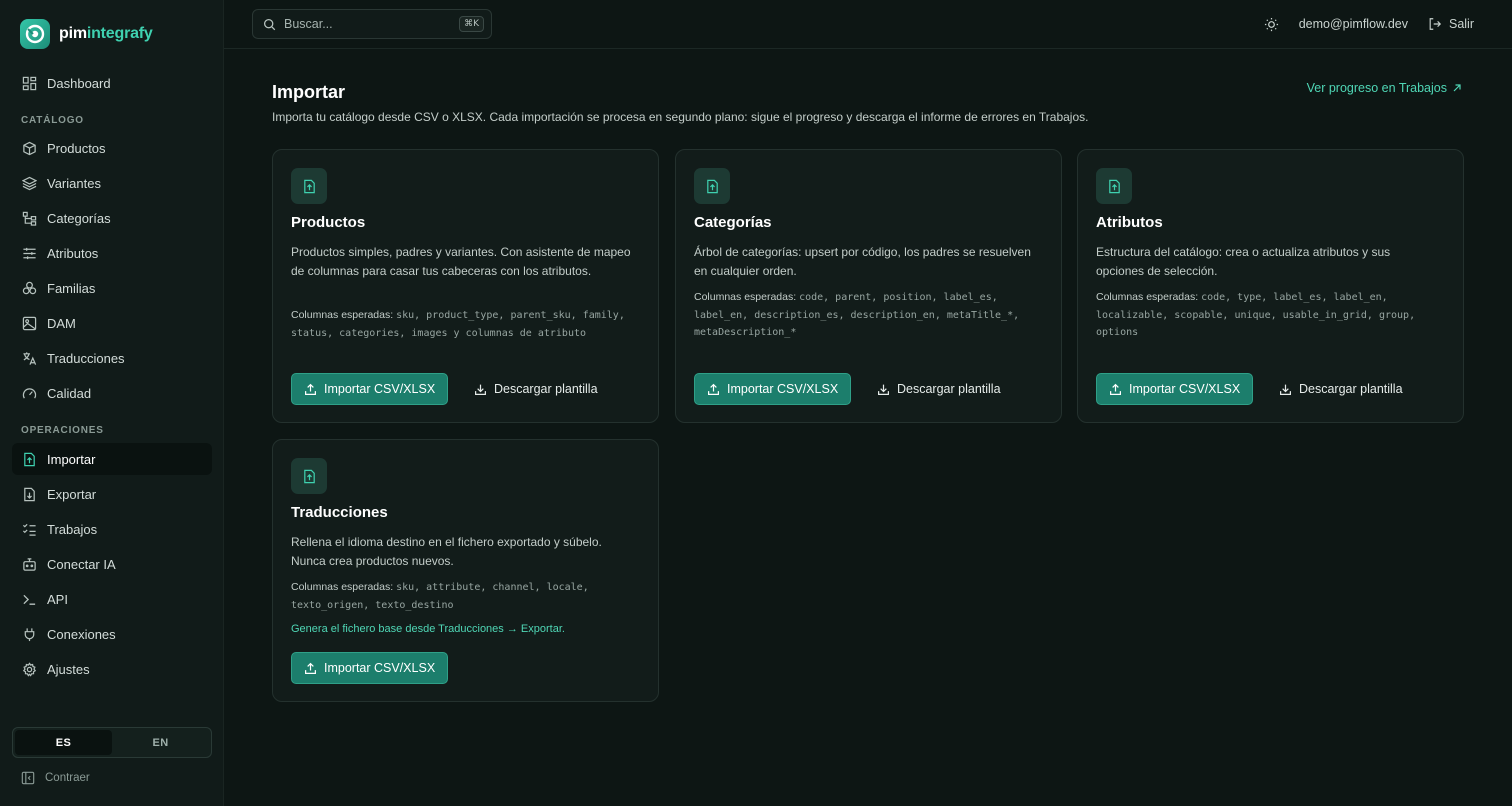  I want to click on view-progress-label: Ver progreso en Trabajos, so click(1376, 88).